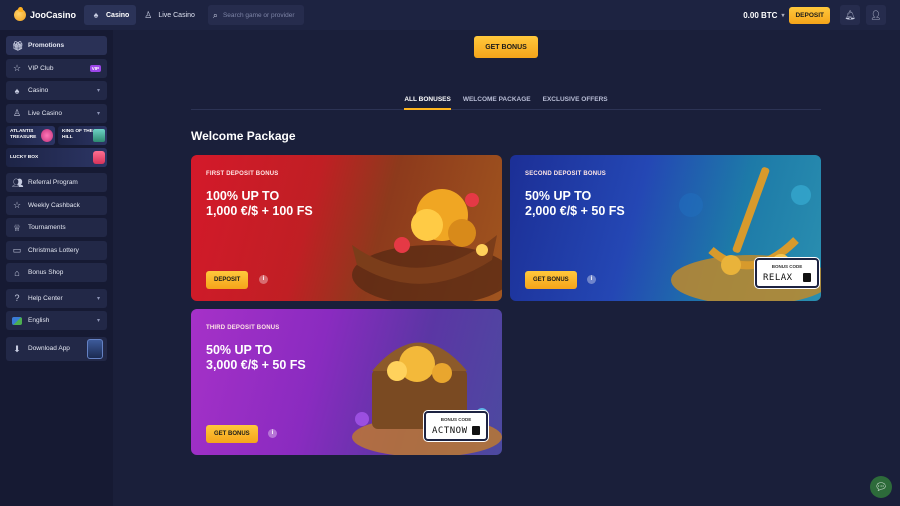 Image resolution: width=900 pixels, height=506 pixels. I want to click on bell-icon: 🔔︎, so click(850, 14).